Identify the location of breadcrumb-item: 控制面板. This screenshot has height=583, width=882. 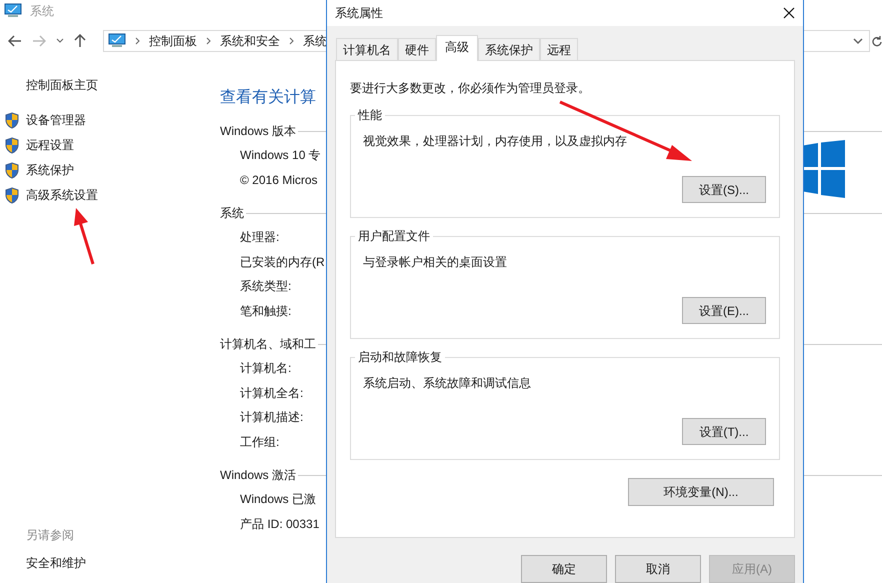
(172, 41).